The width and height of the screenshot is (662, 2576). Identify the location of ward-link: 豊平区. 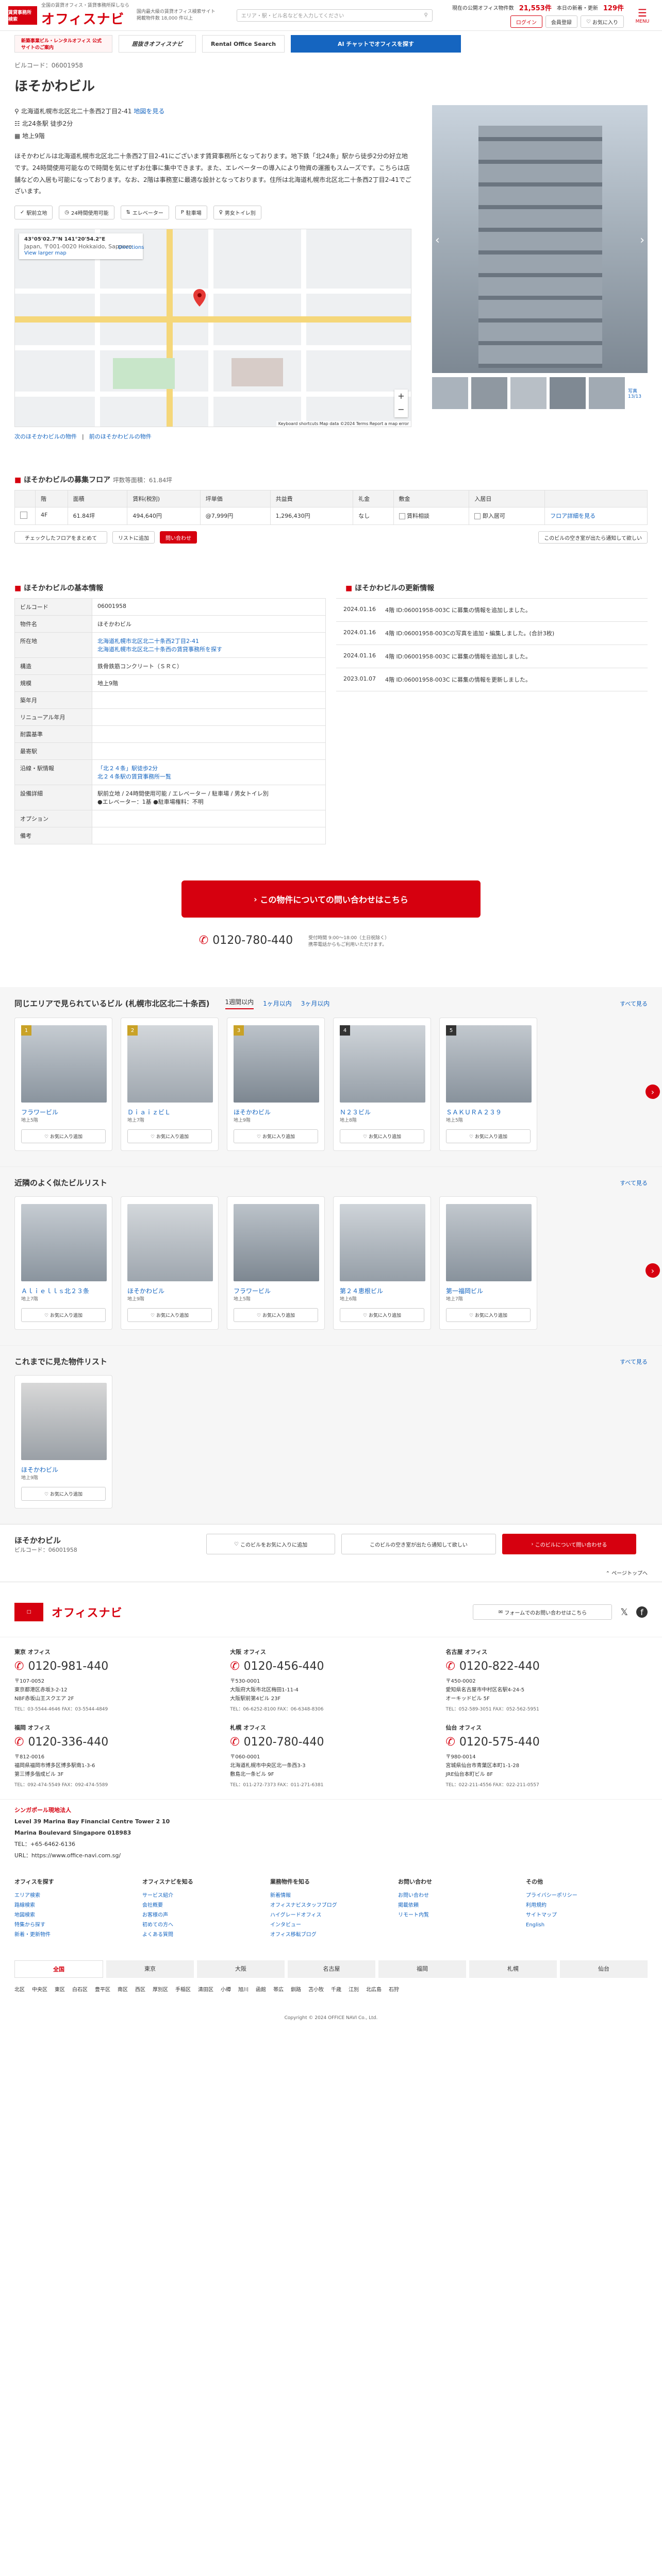
(102, 1989).